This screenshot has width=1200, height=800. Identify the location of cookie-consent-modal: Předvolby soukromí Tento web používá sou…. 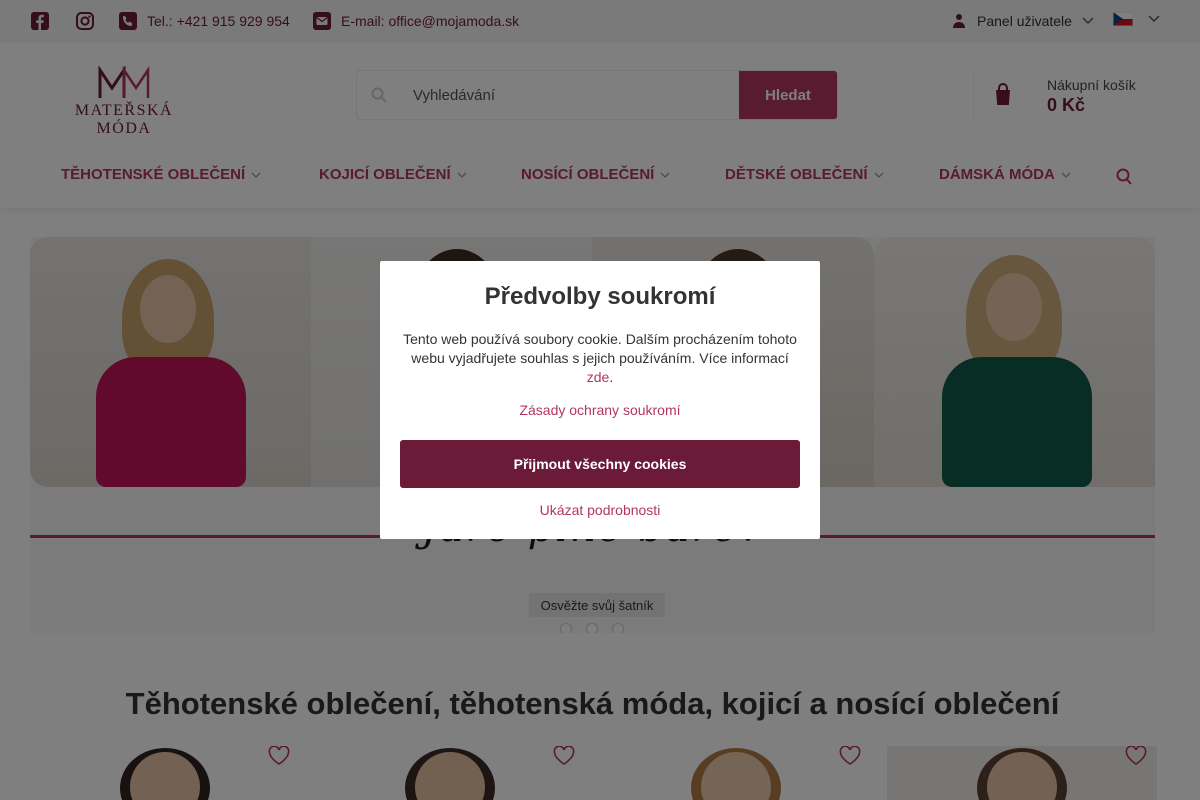
(600, 400).